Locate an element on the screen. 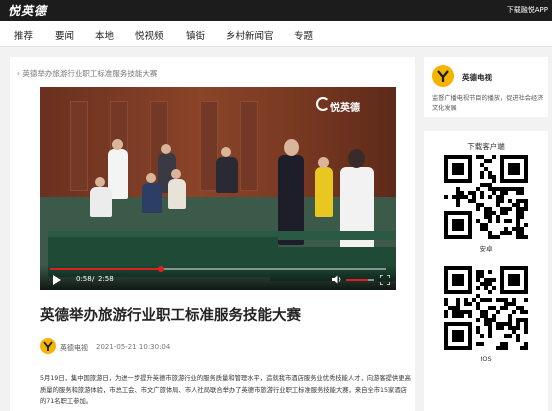 The width and height of the screenshot is (552, 411). progress-fill is located at coordinates (105, 269).